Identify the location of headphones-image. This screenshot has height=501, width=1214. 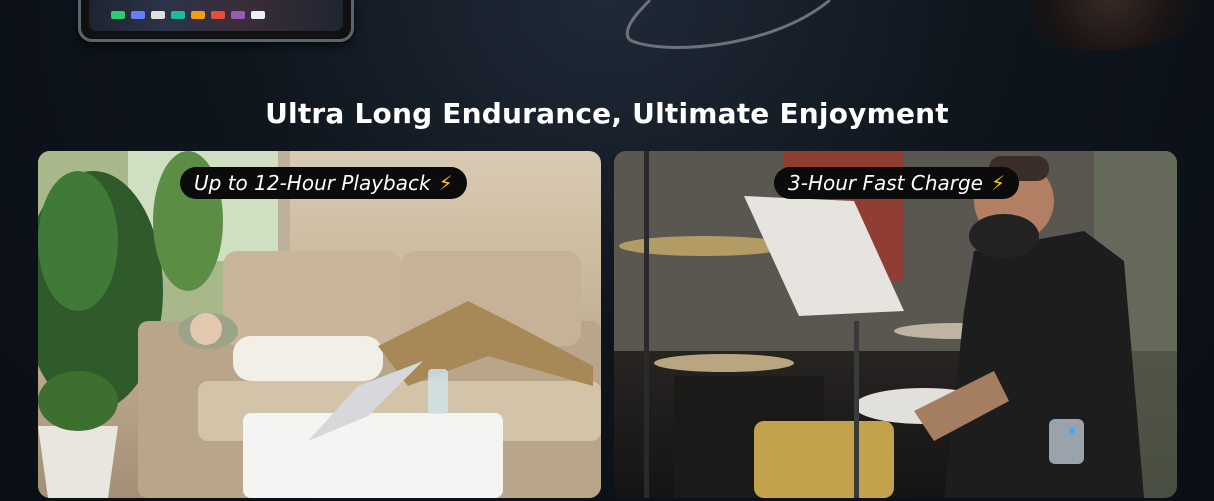
(1100, 25).